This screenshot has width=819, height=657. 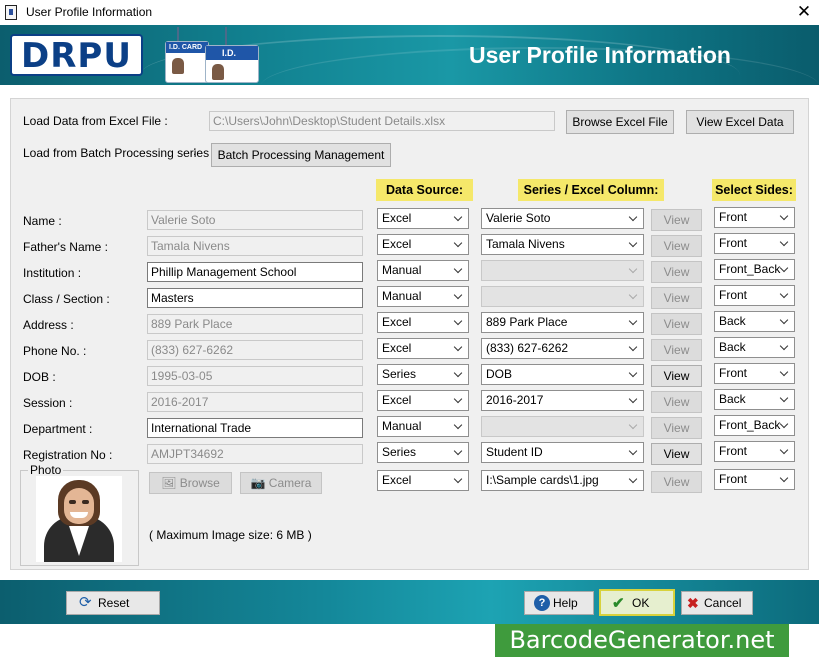 What do you see at coordinates (562, 374) in the screenshot?
I see `series-column-select: DOB` at bounding box center [562, 374].